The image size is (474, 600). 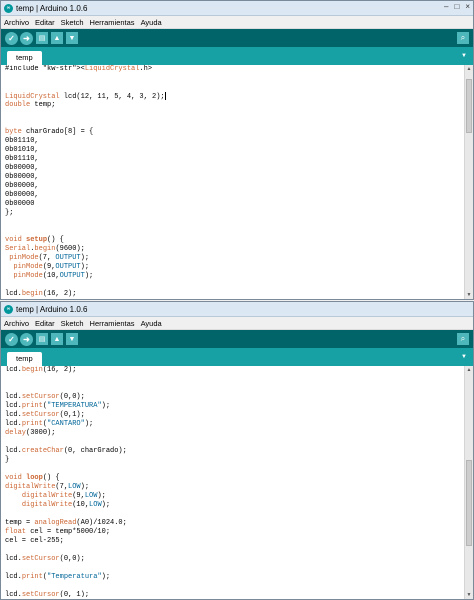 What do you see at coordinates (232, 532) in the screenshot?
I see `code-line: float cel = temp*5000/10;` at bounding box center [232, 532].